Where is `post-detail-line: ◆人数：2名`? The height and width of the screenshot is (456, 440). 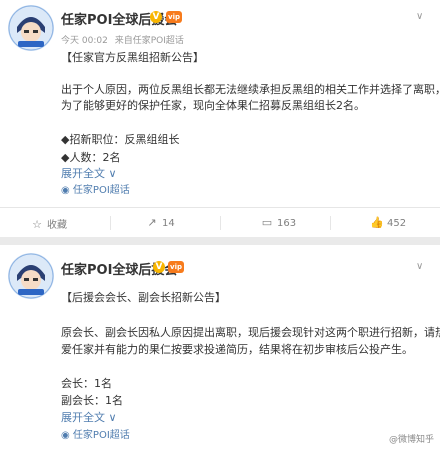 post-detail-line: ◆人数：2名 is located at coordinates (91, 157).